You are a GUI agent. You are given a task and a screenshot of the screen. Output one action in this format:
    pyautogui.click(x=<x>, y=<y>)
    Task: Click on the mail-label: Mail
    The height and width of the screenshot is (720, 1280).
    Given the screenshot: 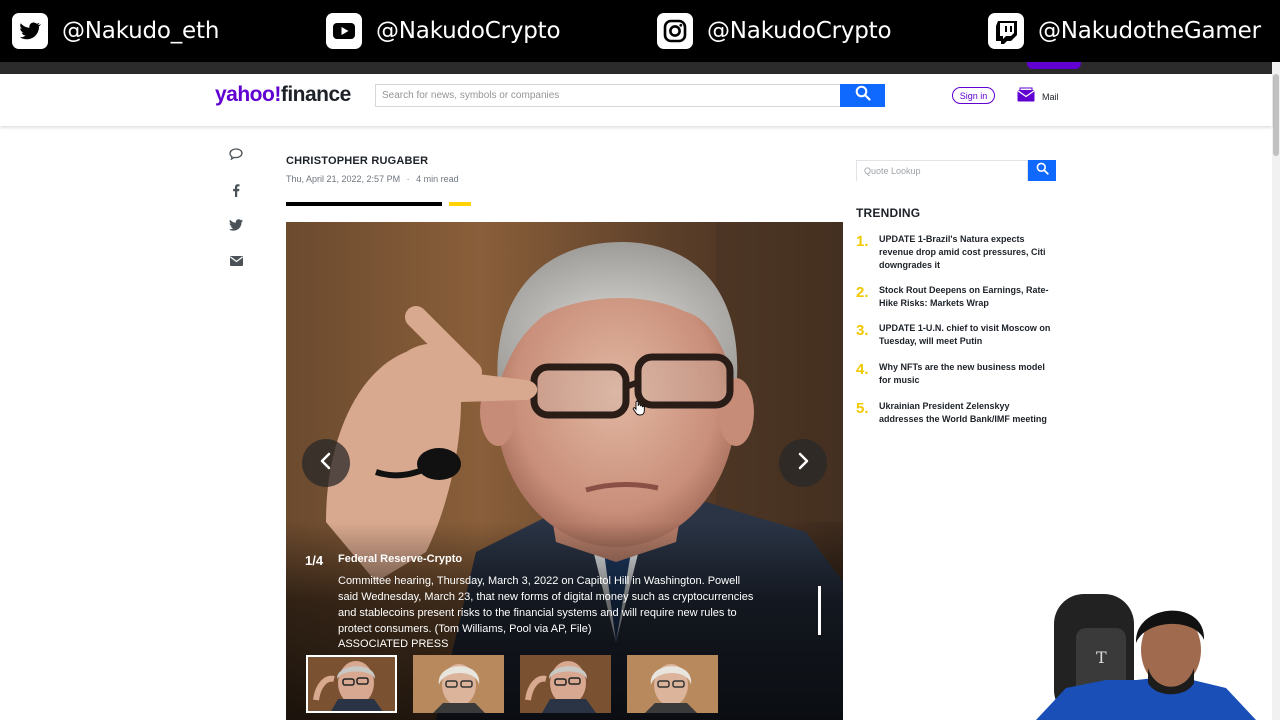 What is the action you would take?
    pyautogui.click(x=1050, y=97)
    